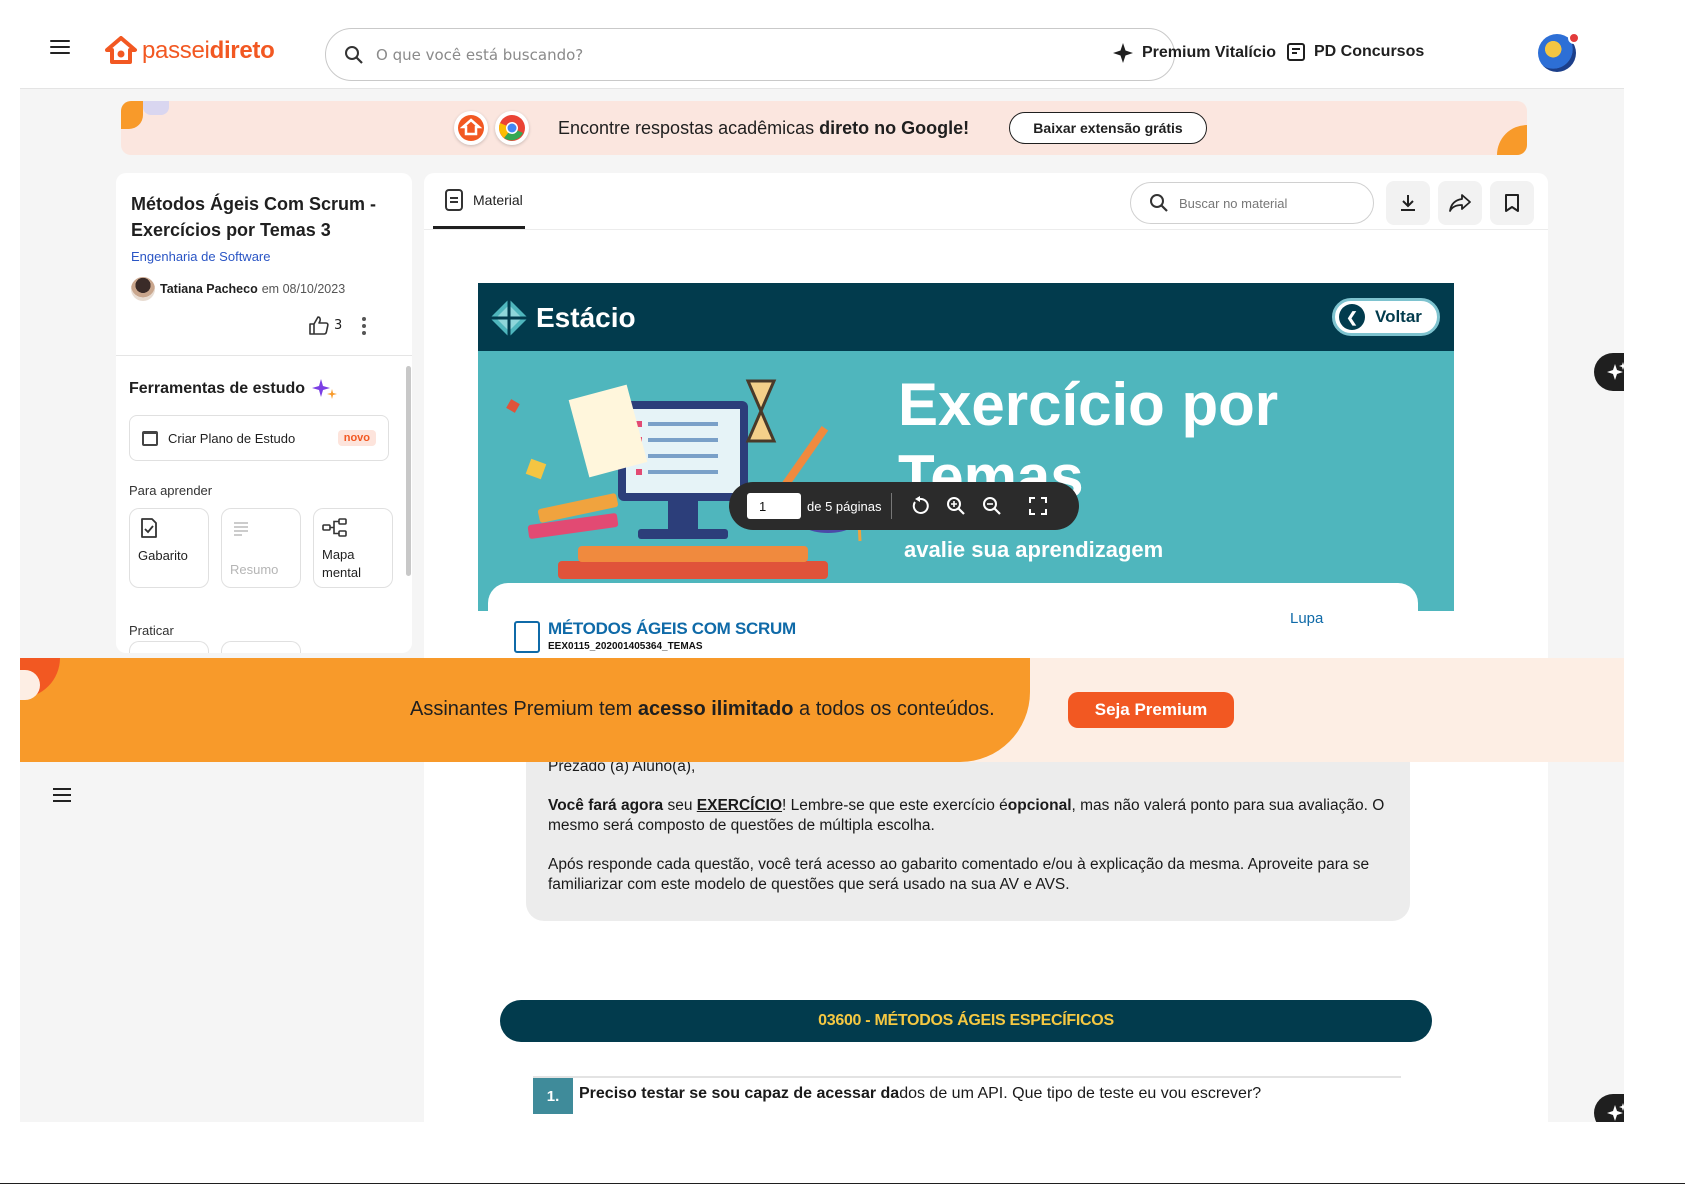  I want to click on page-navigation-control: de 5 páginas, so click(904, 506).